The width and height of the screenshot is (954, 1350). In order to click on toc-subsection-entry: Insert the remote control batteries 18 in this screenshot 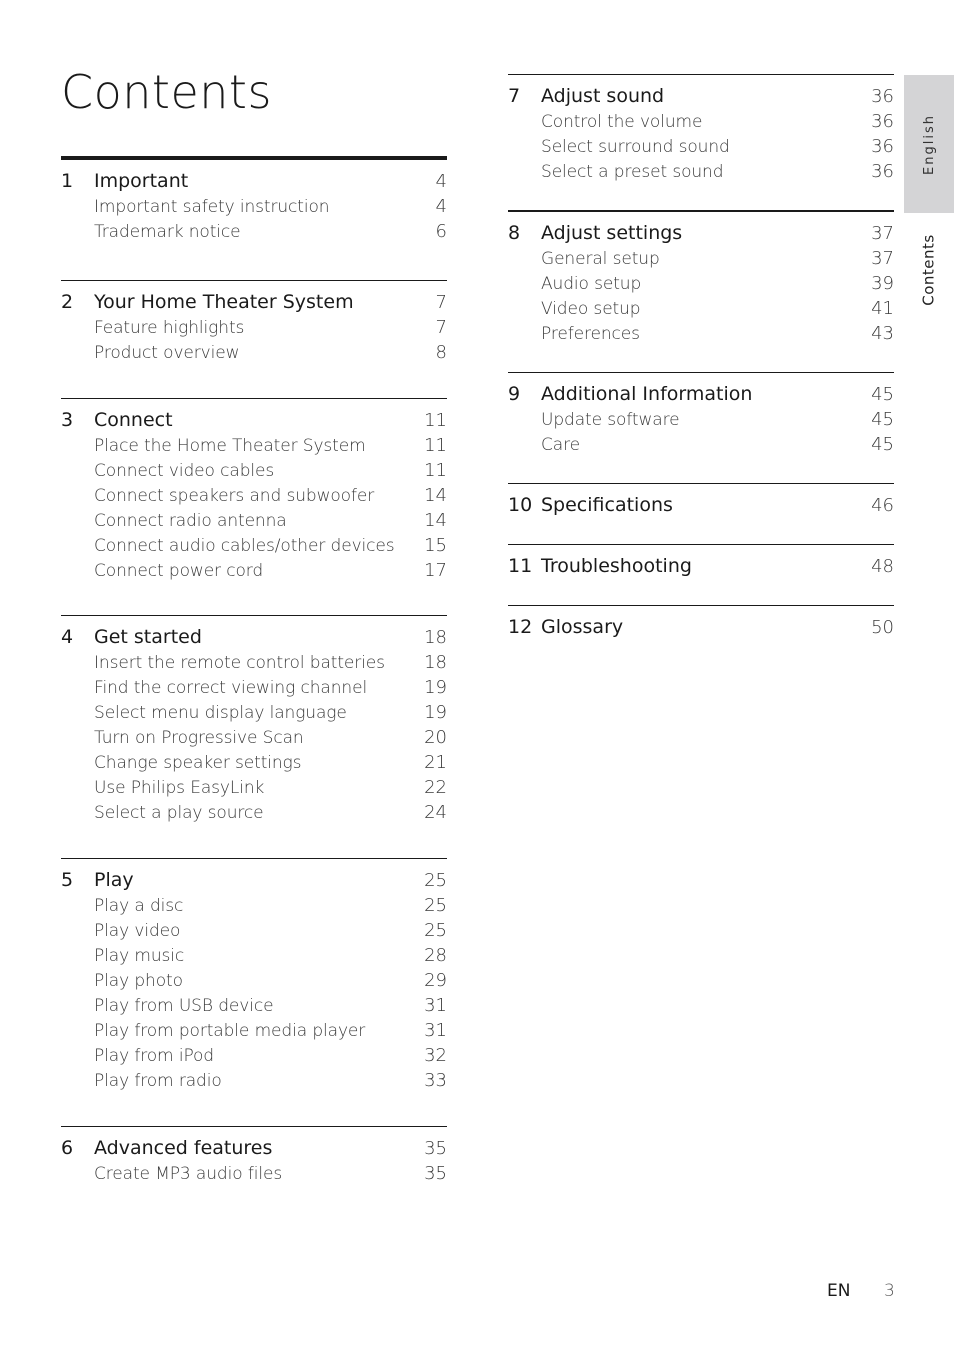, I will do `click(254, 662)`.